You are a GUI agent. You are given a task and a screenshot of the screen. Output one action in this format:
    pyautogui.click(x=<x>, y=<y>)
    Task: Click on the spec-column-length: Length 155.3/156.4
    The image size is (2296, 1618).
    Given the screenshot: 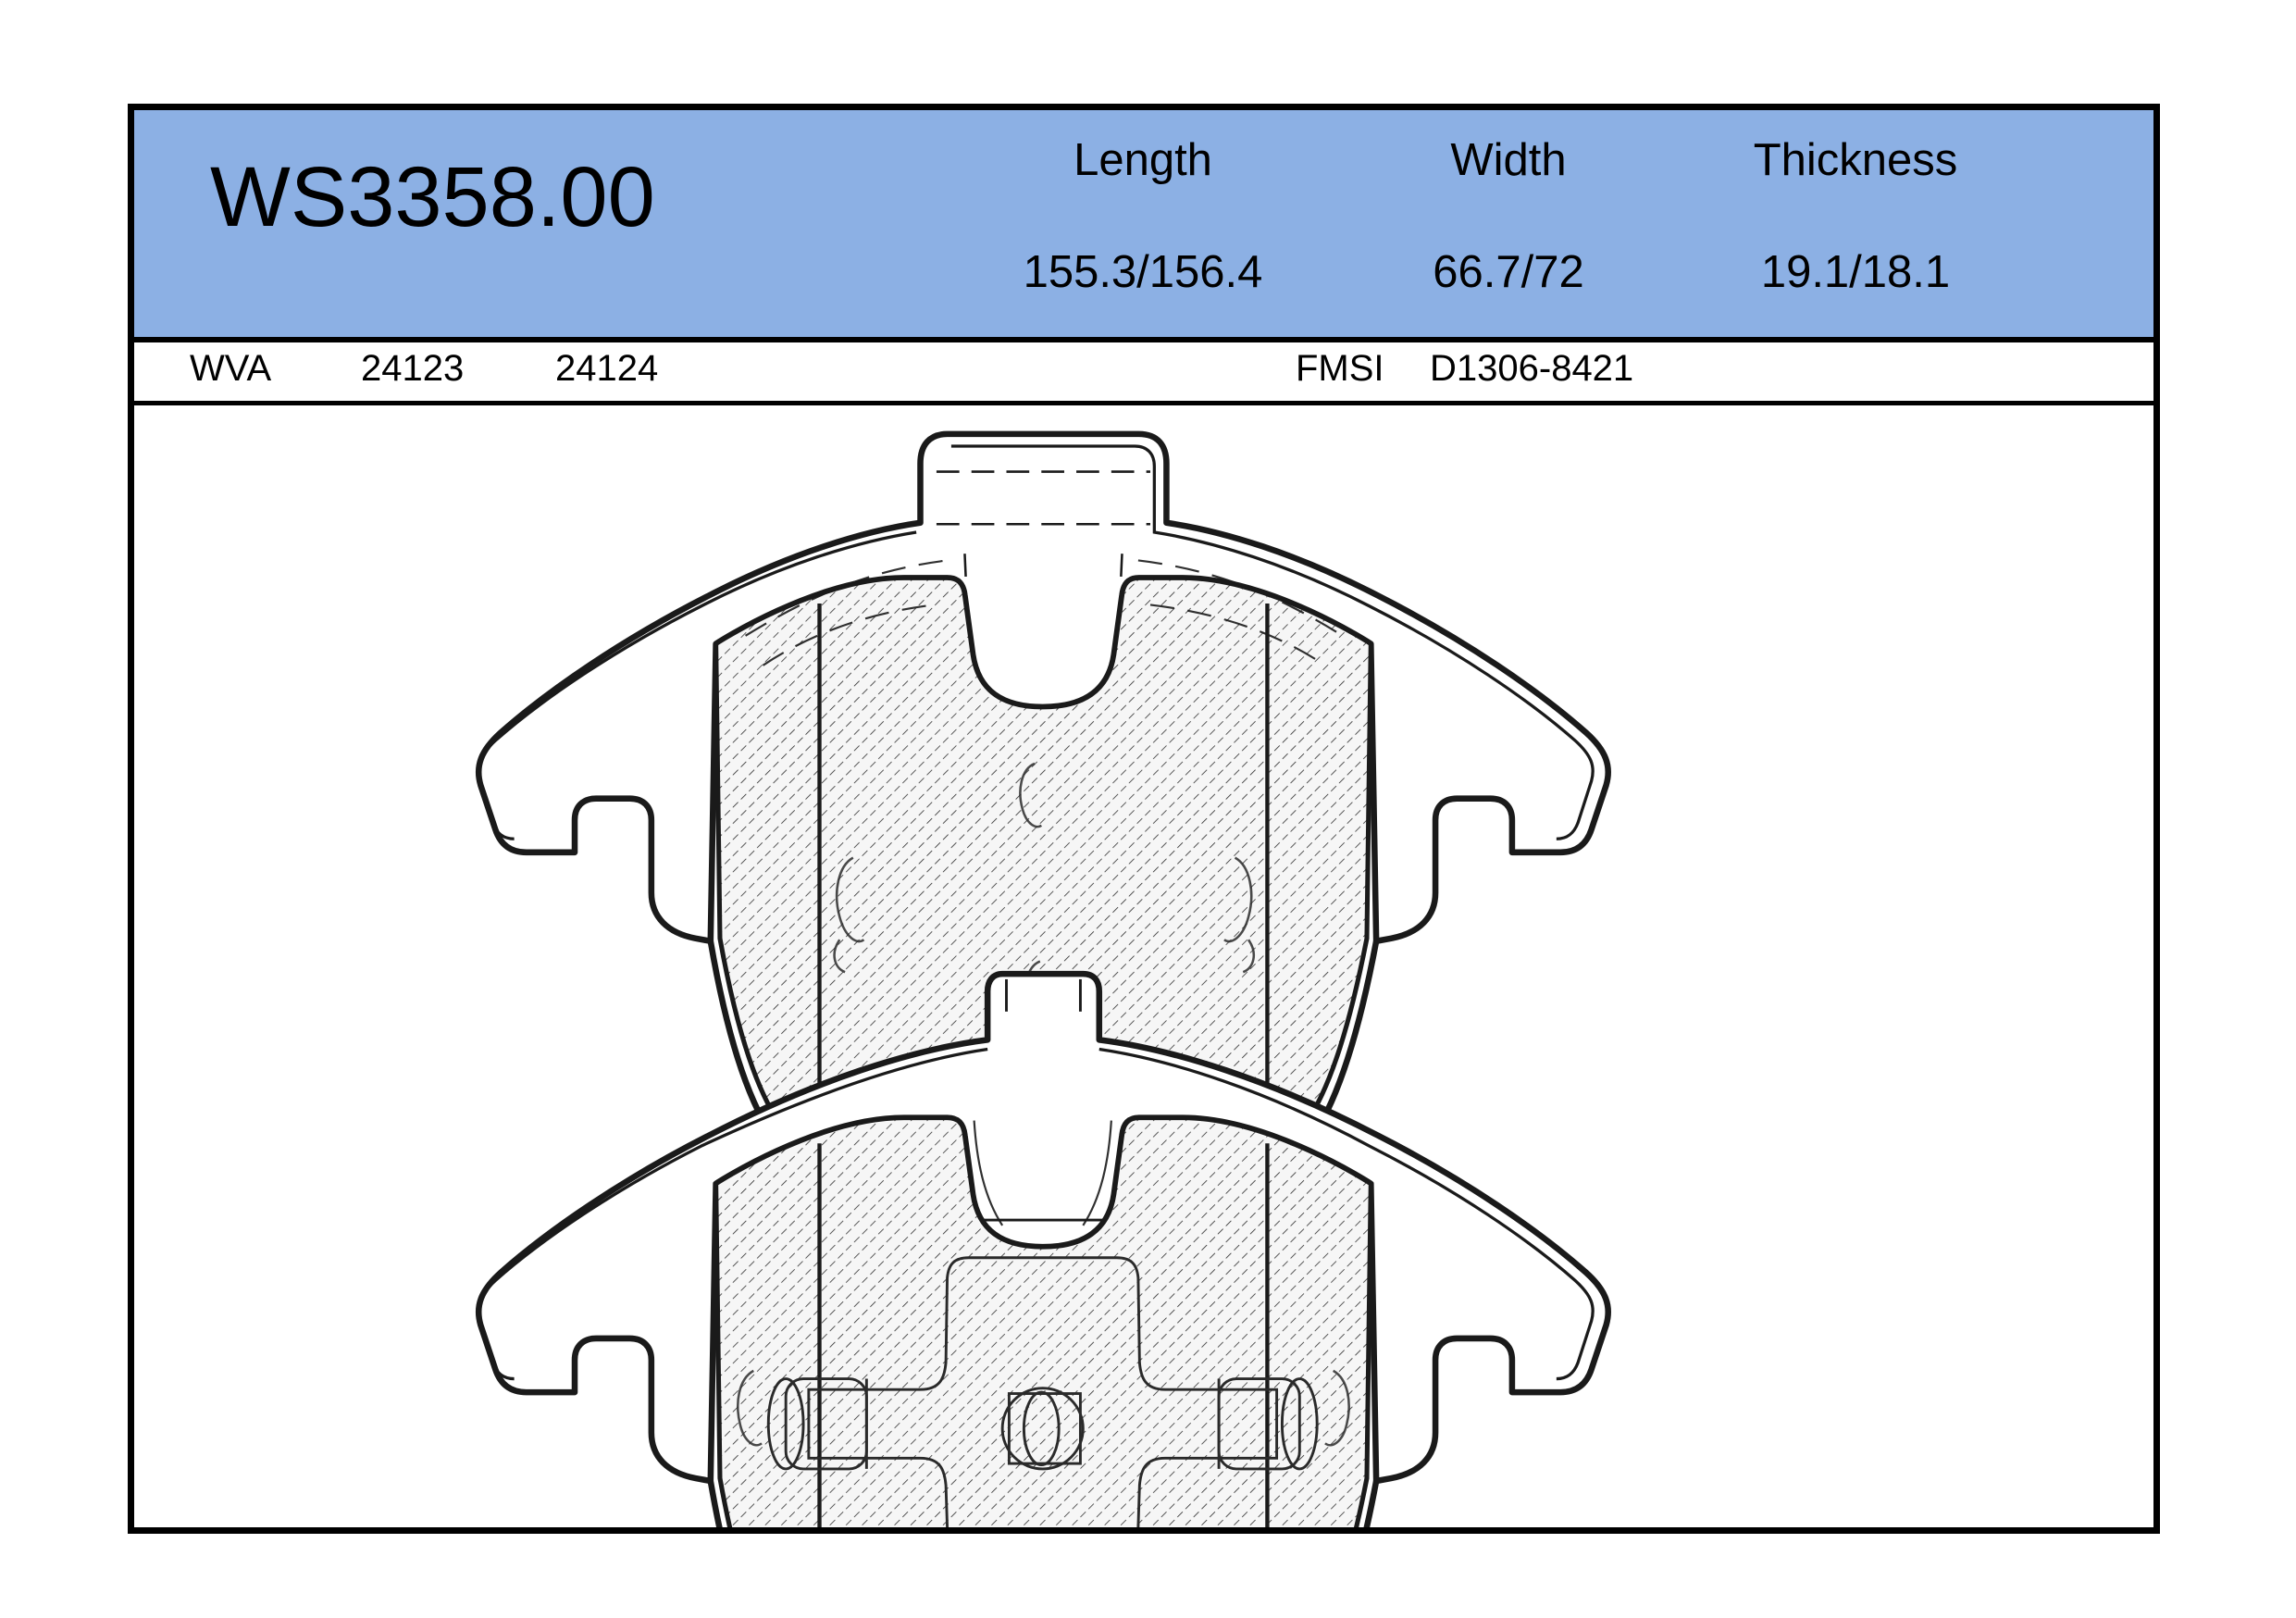 What is the action you would take?
    pyautogui.click(x=1143, y=216)
    